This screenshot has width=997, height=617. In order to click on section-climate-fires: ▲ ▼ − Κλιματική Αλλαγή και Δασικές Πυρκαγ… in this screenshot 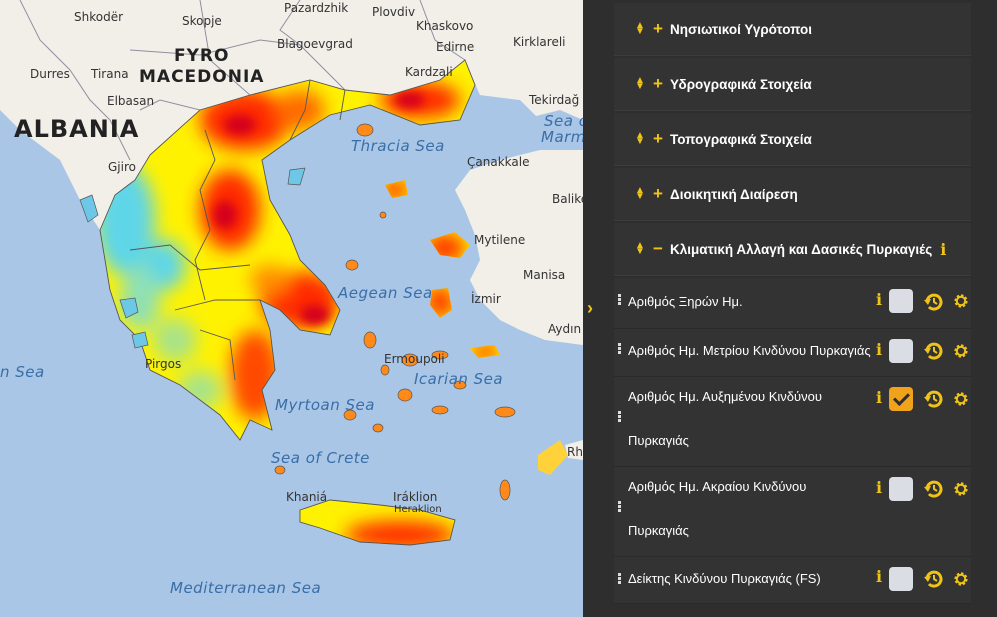, I will do `click(792, 249)`.